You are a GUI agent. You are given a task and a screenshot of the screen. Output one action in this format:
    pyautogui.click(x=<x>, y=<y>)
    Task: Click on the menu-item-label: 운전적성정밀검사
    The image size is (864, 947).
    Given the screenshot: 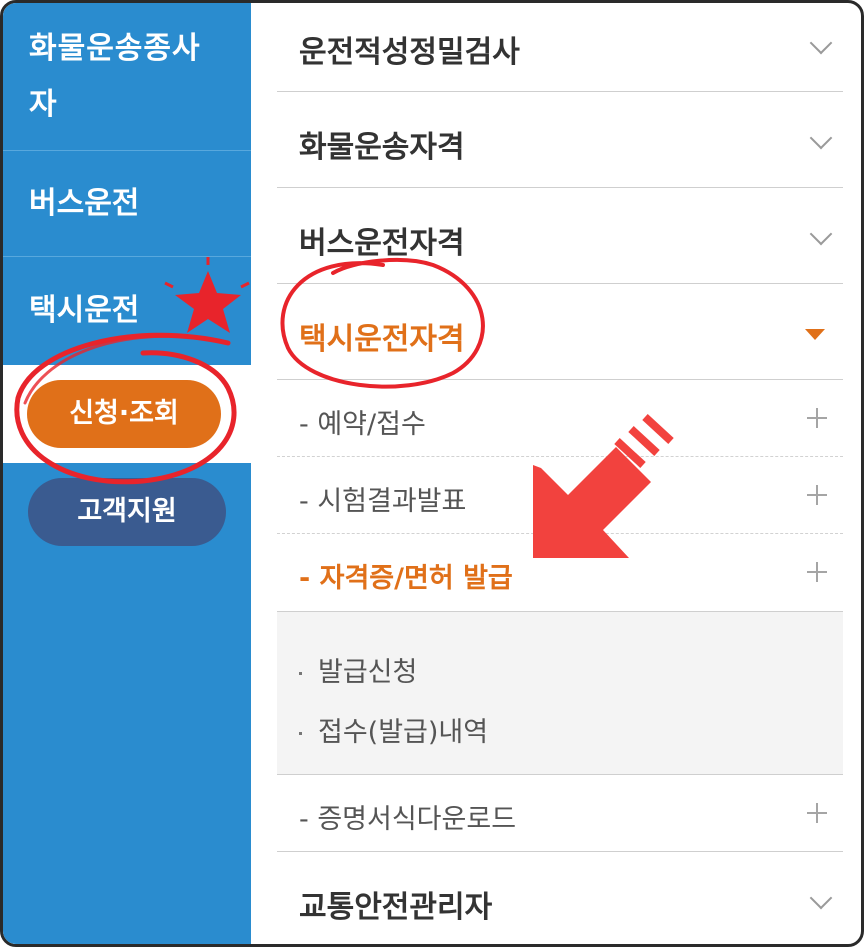 What is the action you would take?
    pyautogui.click(x=409, y=52)
    